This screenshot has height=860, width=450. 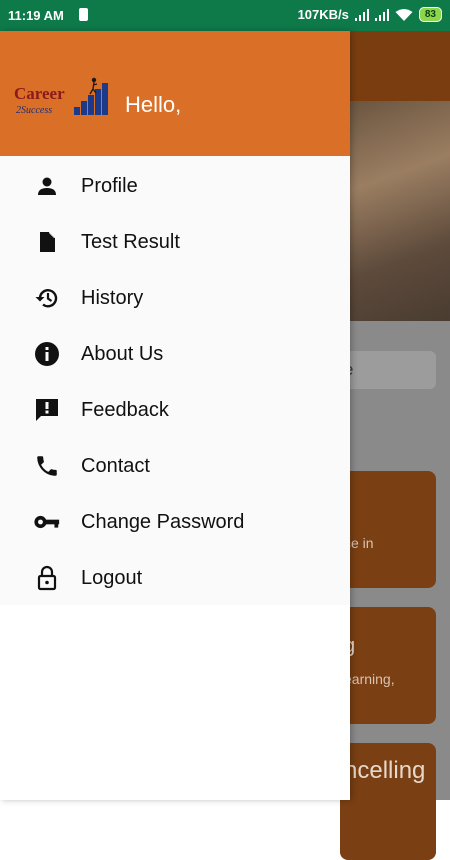 What do you see at coordinates (163, 521) in the screenshot?
I see `menu-item-label: Change Password` at bounding box center [163, 521].